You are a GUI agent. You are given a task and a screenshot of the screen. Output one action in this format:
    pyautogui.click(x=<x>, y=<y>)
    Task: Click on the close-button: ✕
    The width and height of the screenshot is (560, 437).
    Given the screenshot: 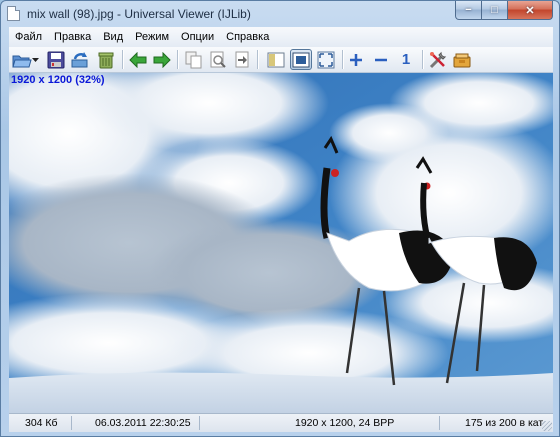 What is the action you would take?
    pyautogui.click(x=530, y=10)
    